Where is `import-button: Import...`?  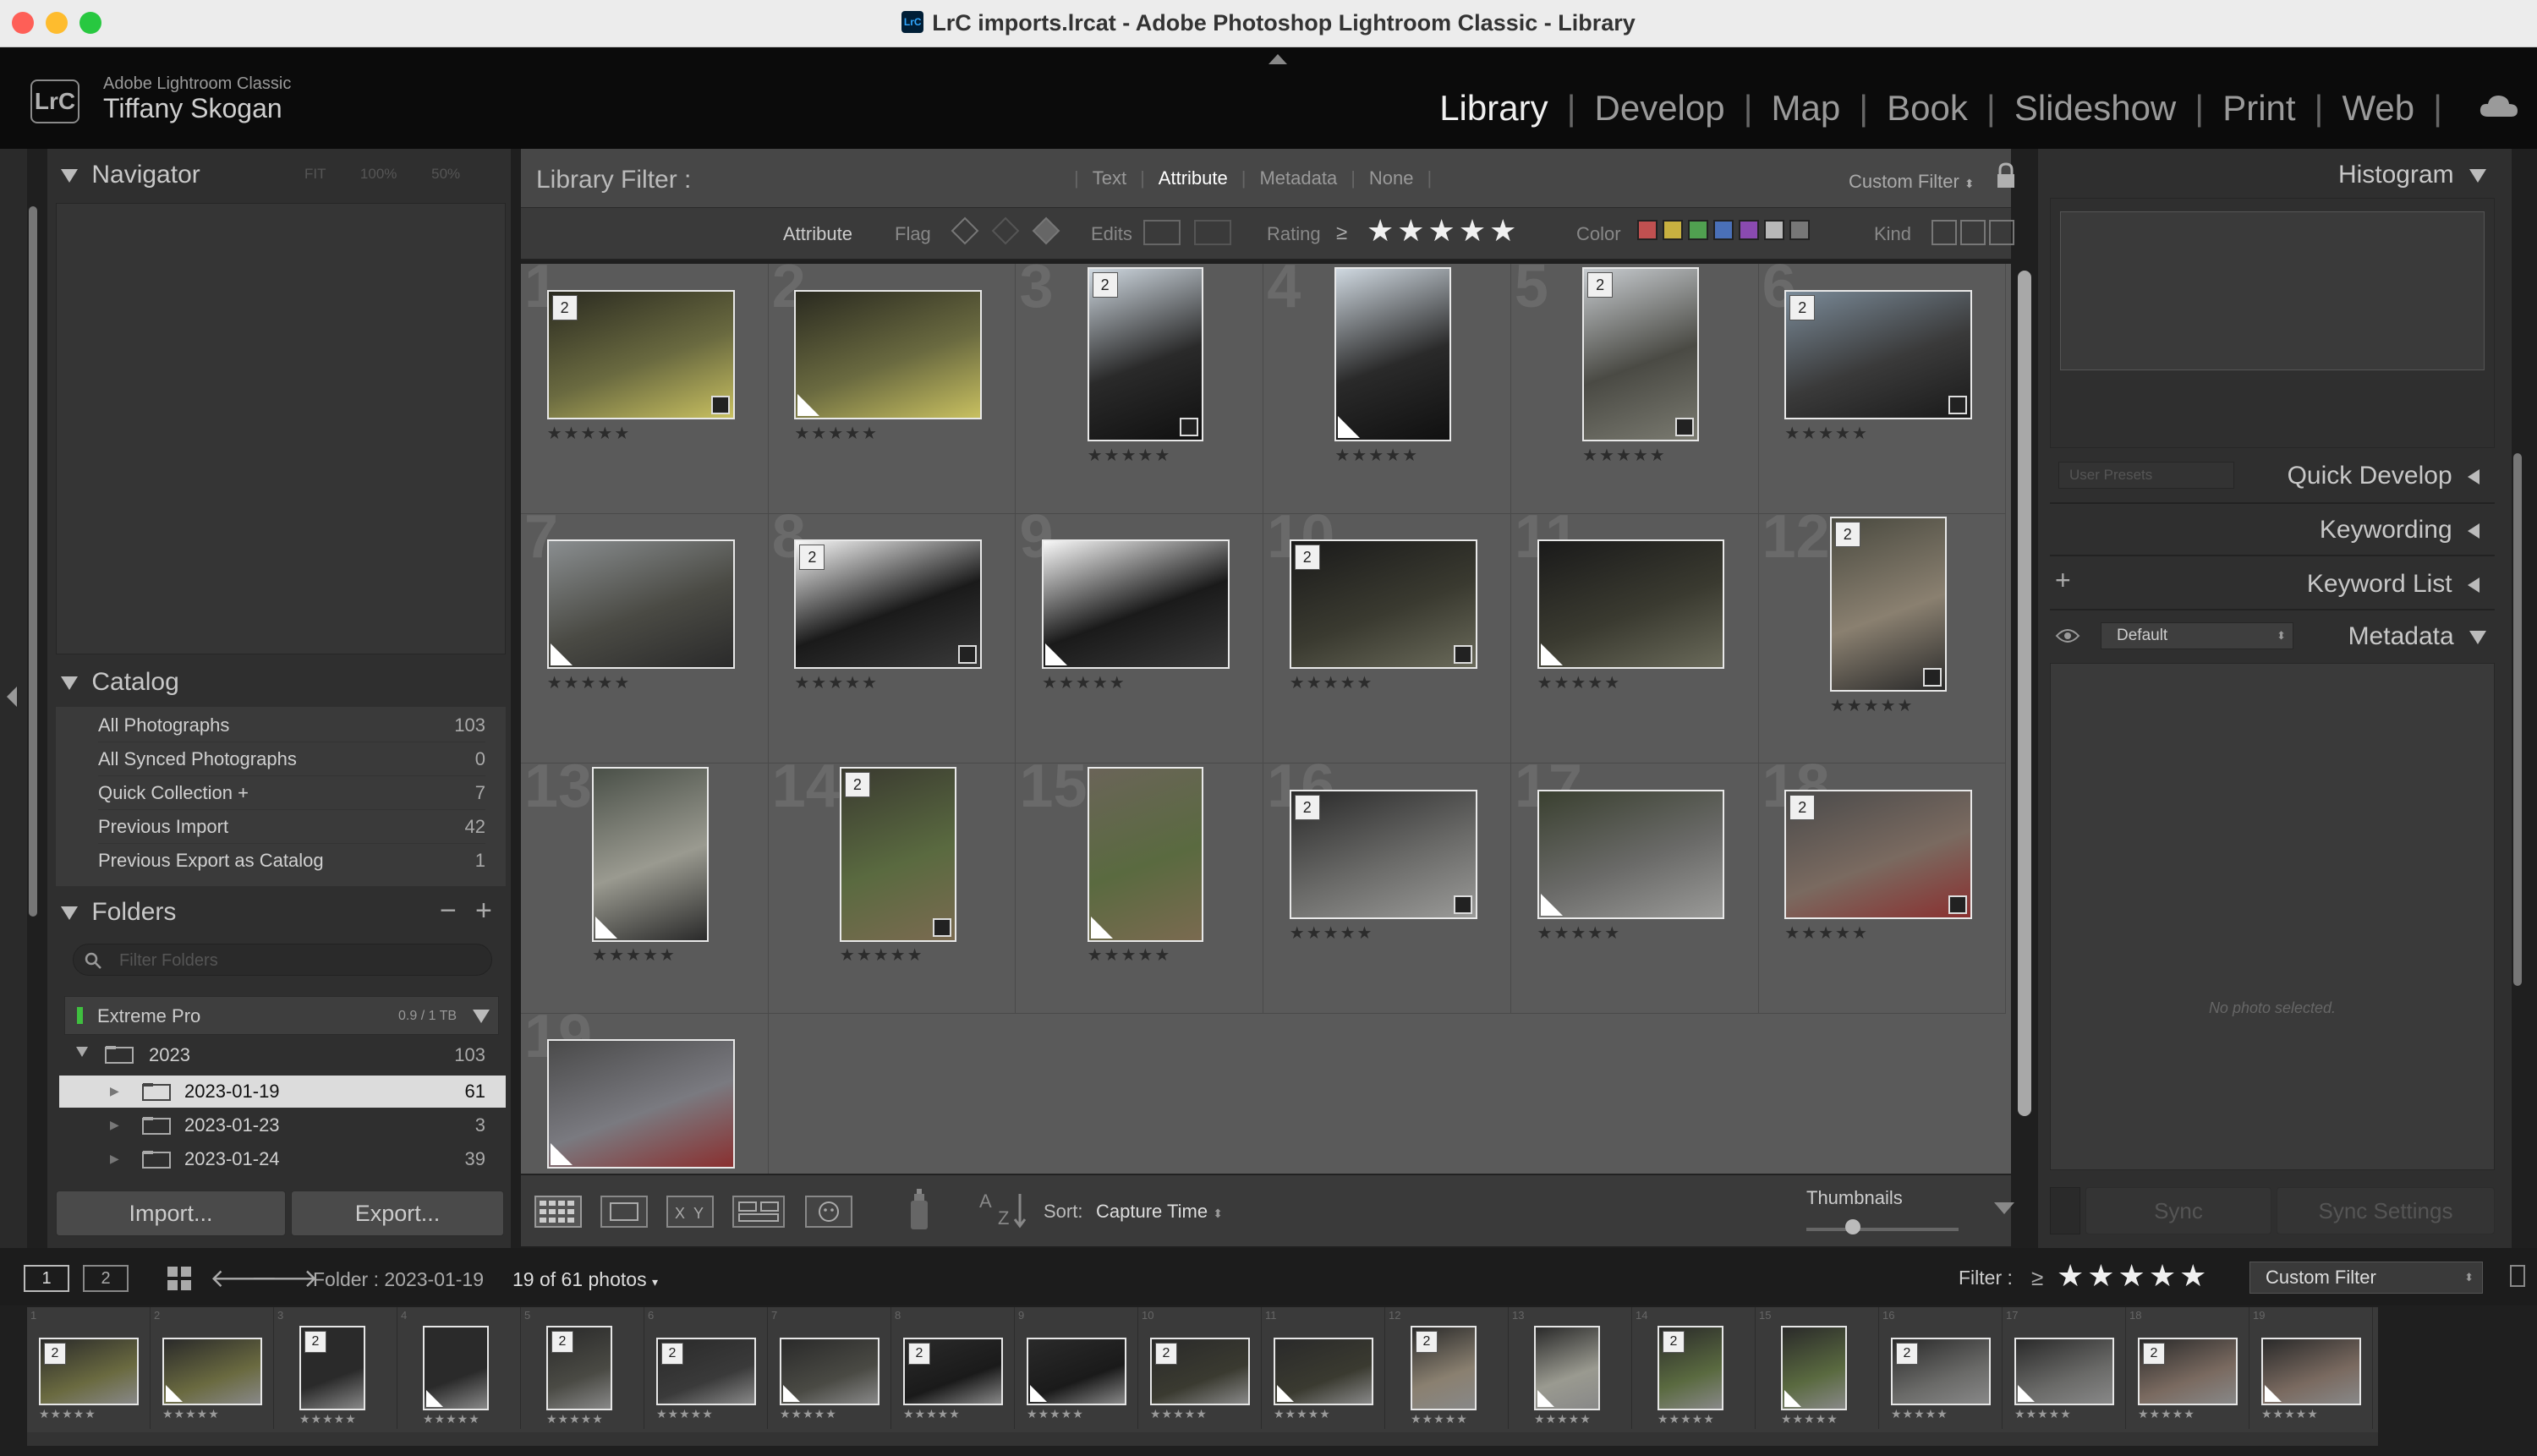 import-button: Import... is located at coordinates (171, 1214).